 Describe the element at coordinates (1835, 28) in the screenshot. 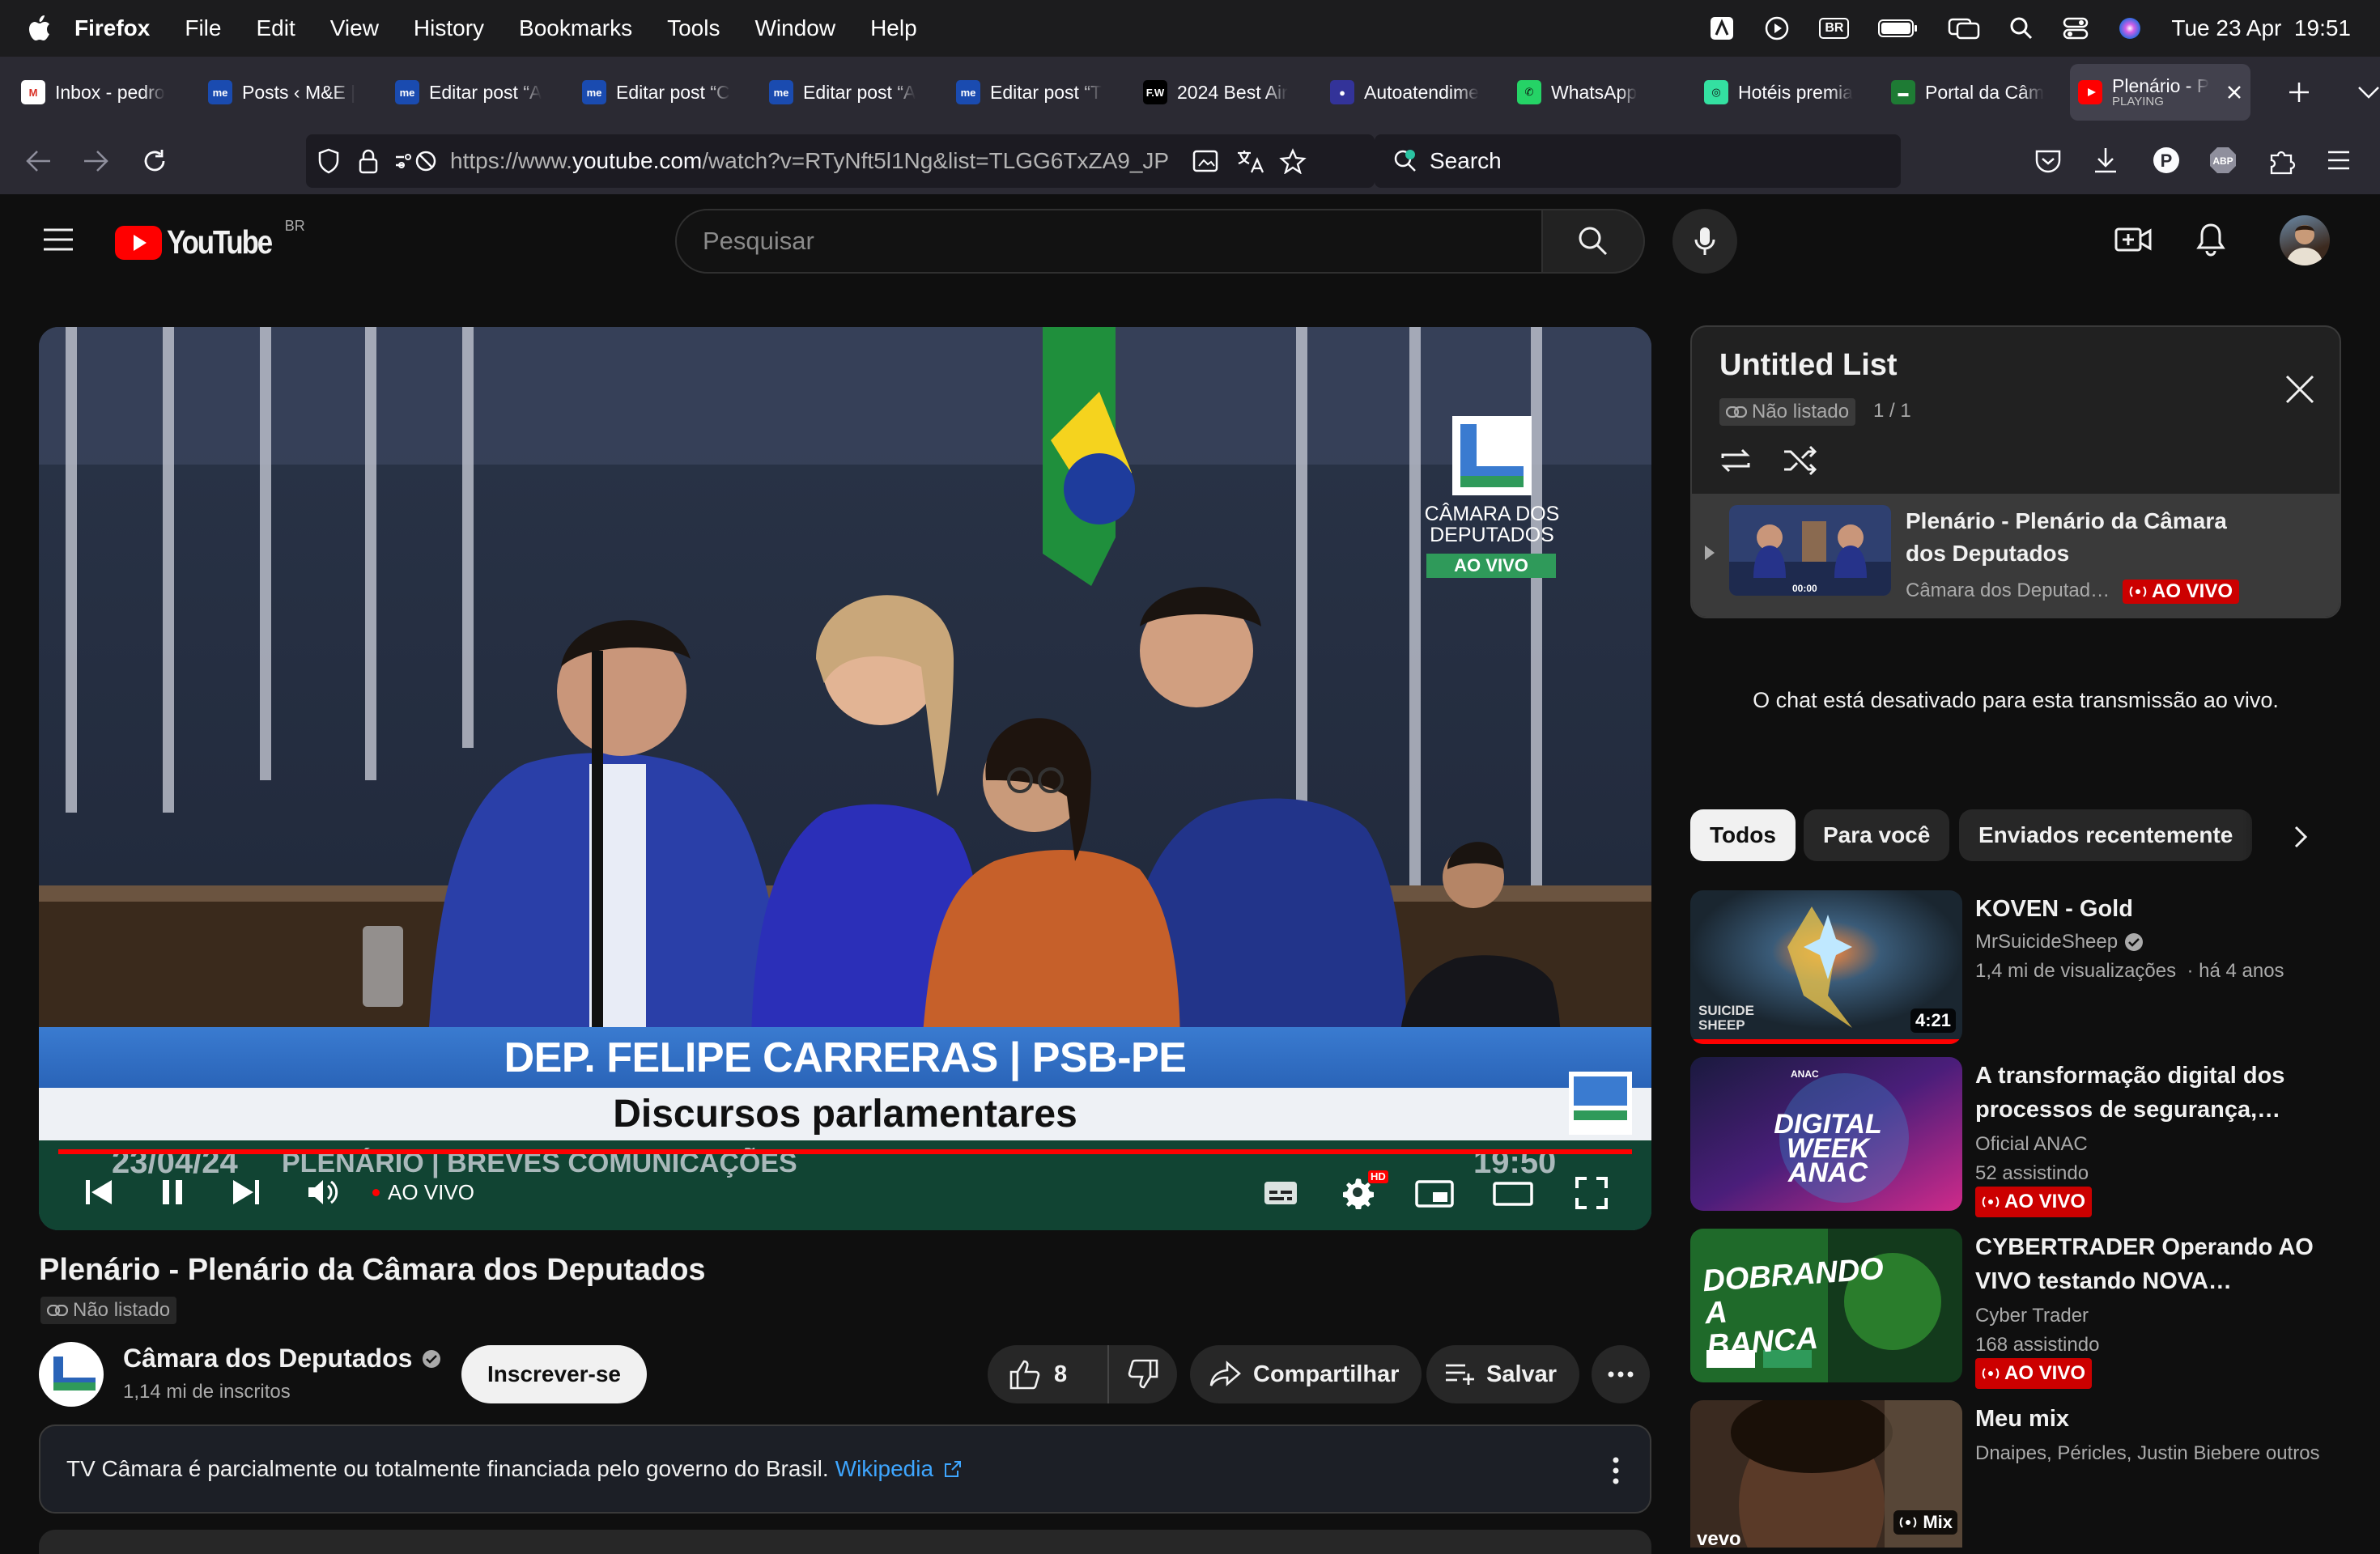

I see `br-keyboard-icon: BR` at that location.